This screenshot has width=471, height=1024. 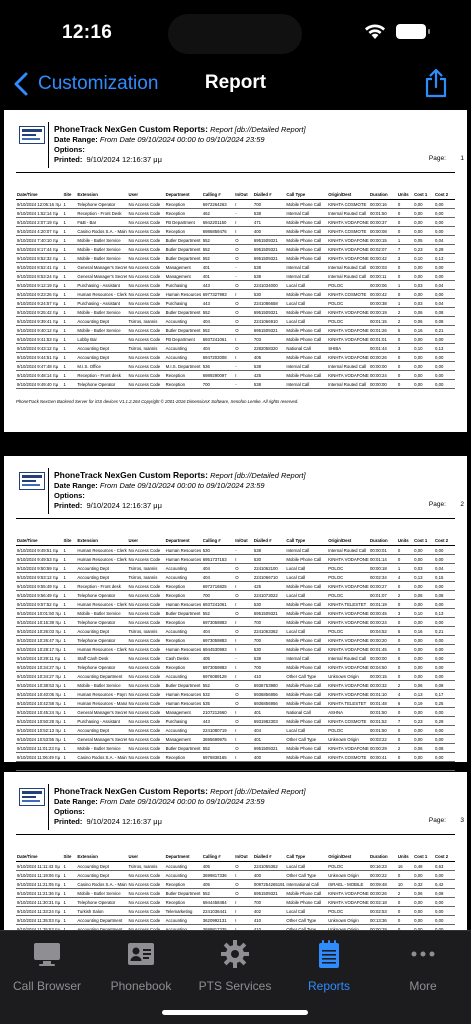 I want to click on table-cell: 6, so click(x=405, y=703).